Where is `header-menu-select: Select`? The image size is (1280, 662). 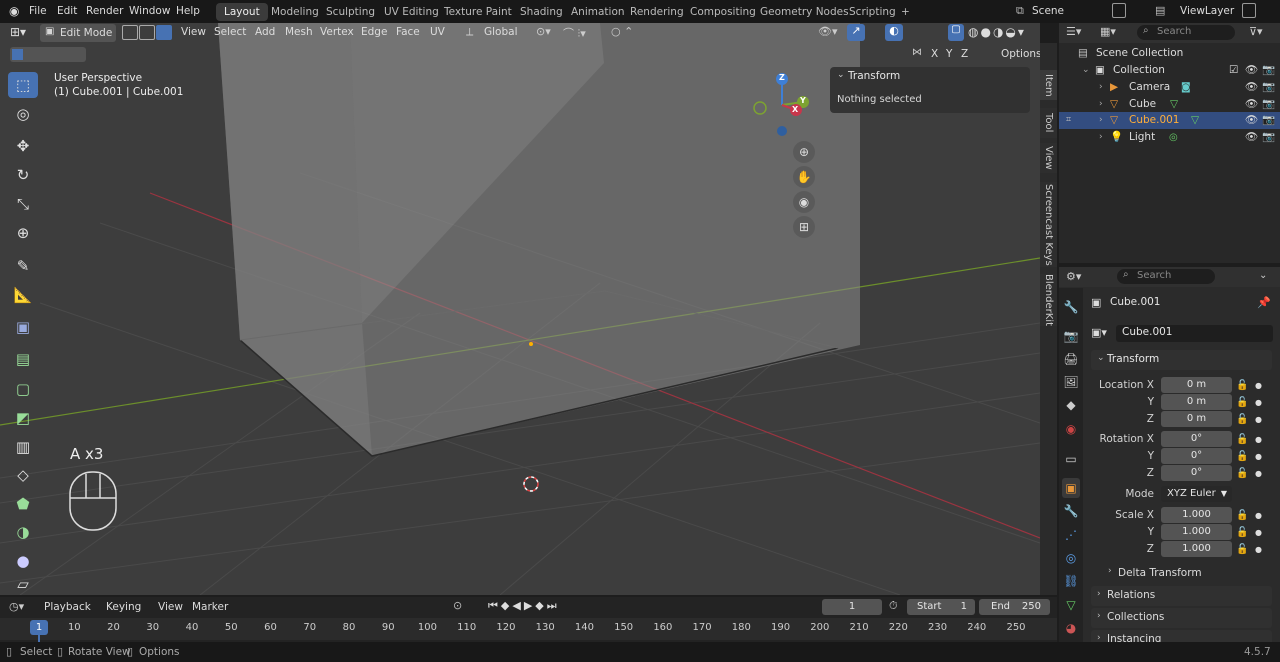 header-menu-select: Select is located at coordinates (230, 32).